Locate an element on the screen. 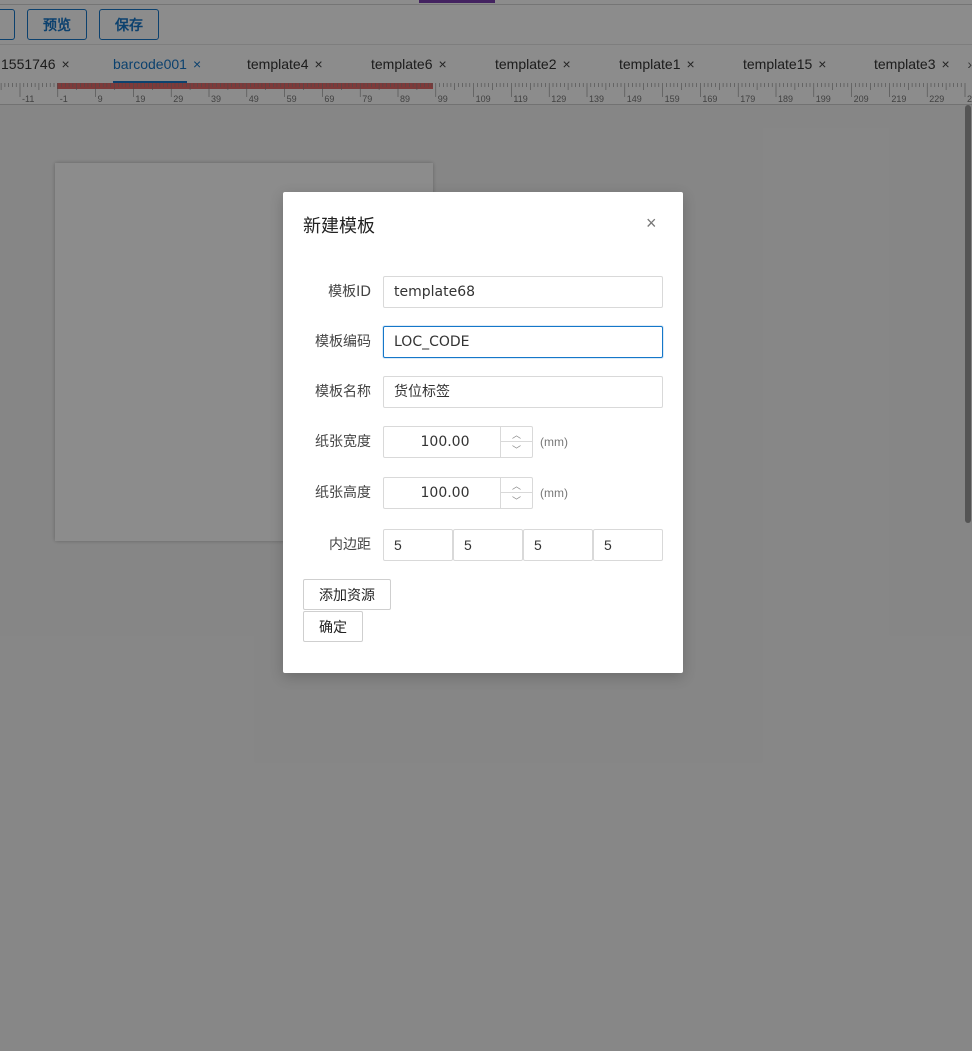 The width and height of the screenshot is (972, 1051). paper-height-value: 100.00 is located at coordinates (445, 493).